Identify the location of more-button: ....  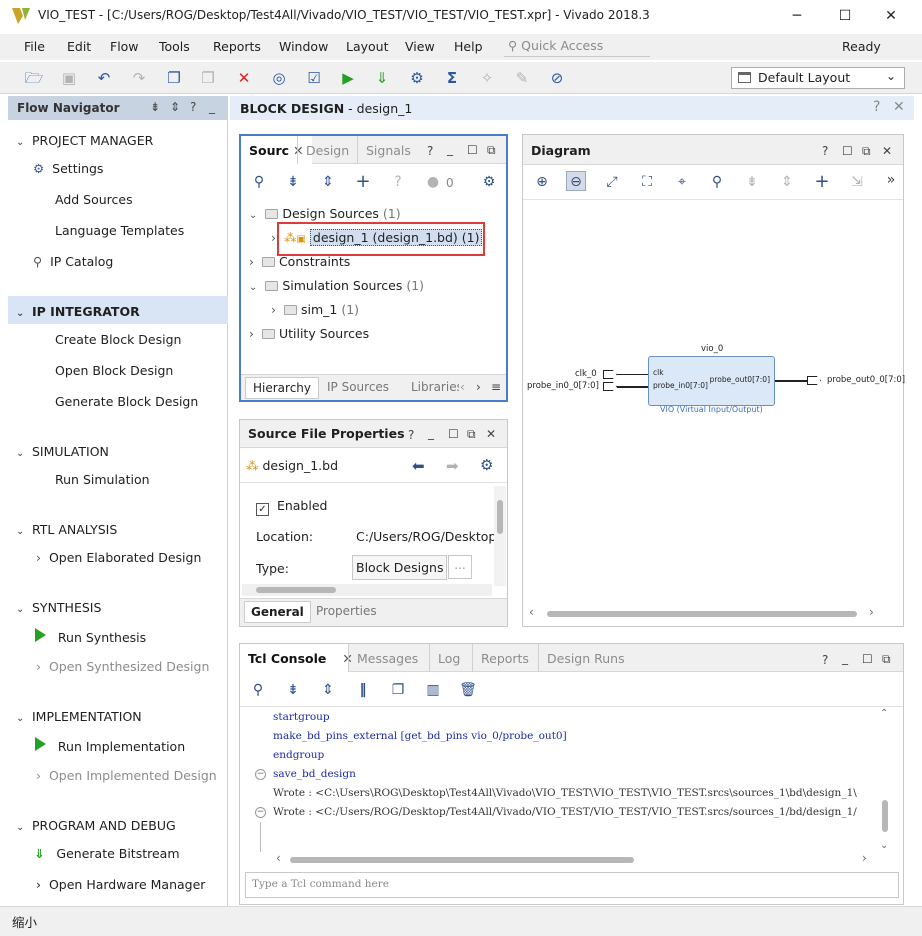
(460, 567).